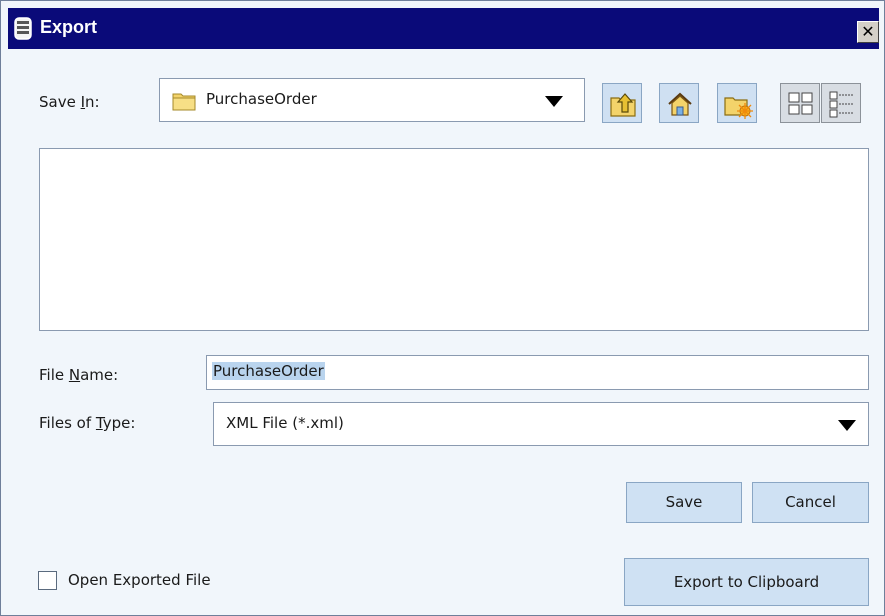 The image size is (885, 616). Describe the element at coordinates (285, 423) in the screenshot. I see `file-type-value: XML File (*.xml)` at that location.